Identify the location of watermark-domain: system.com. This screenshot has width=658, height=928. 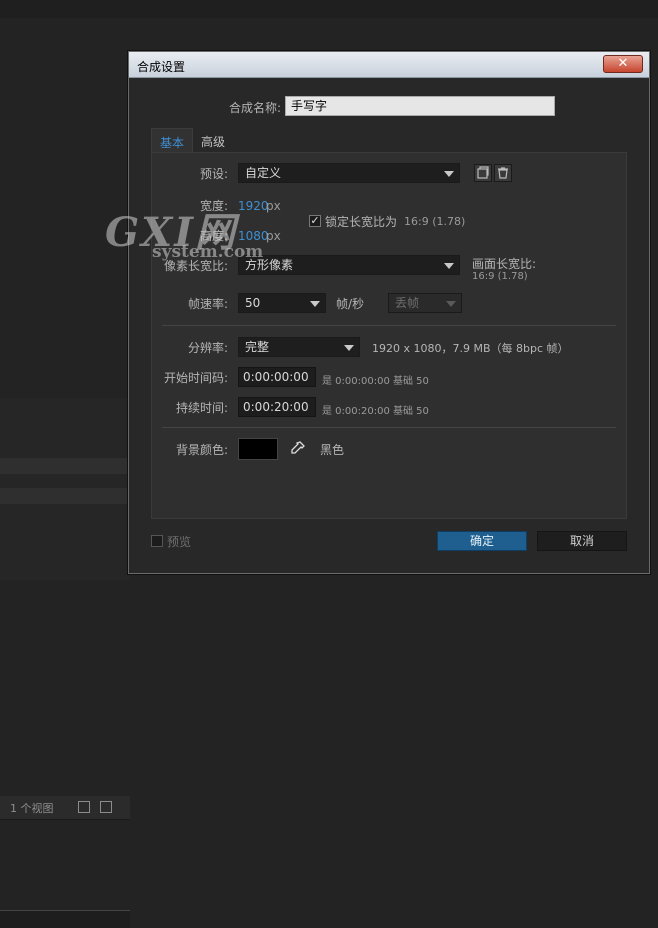
(208, 252).